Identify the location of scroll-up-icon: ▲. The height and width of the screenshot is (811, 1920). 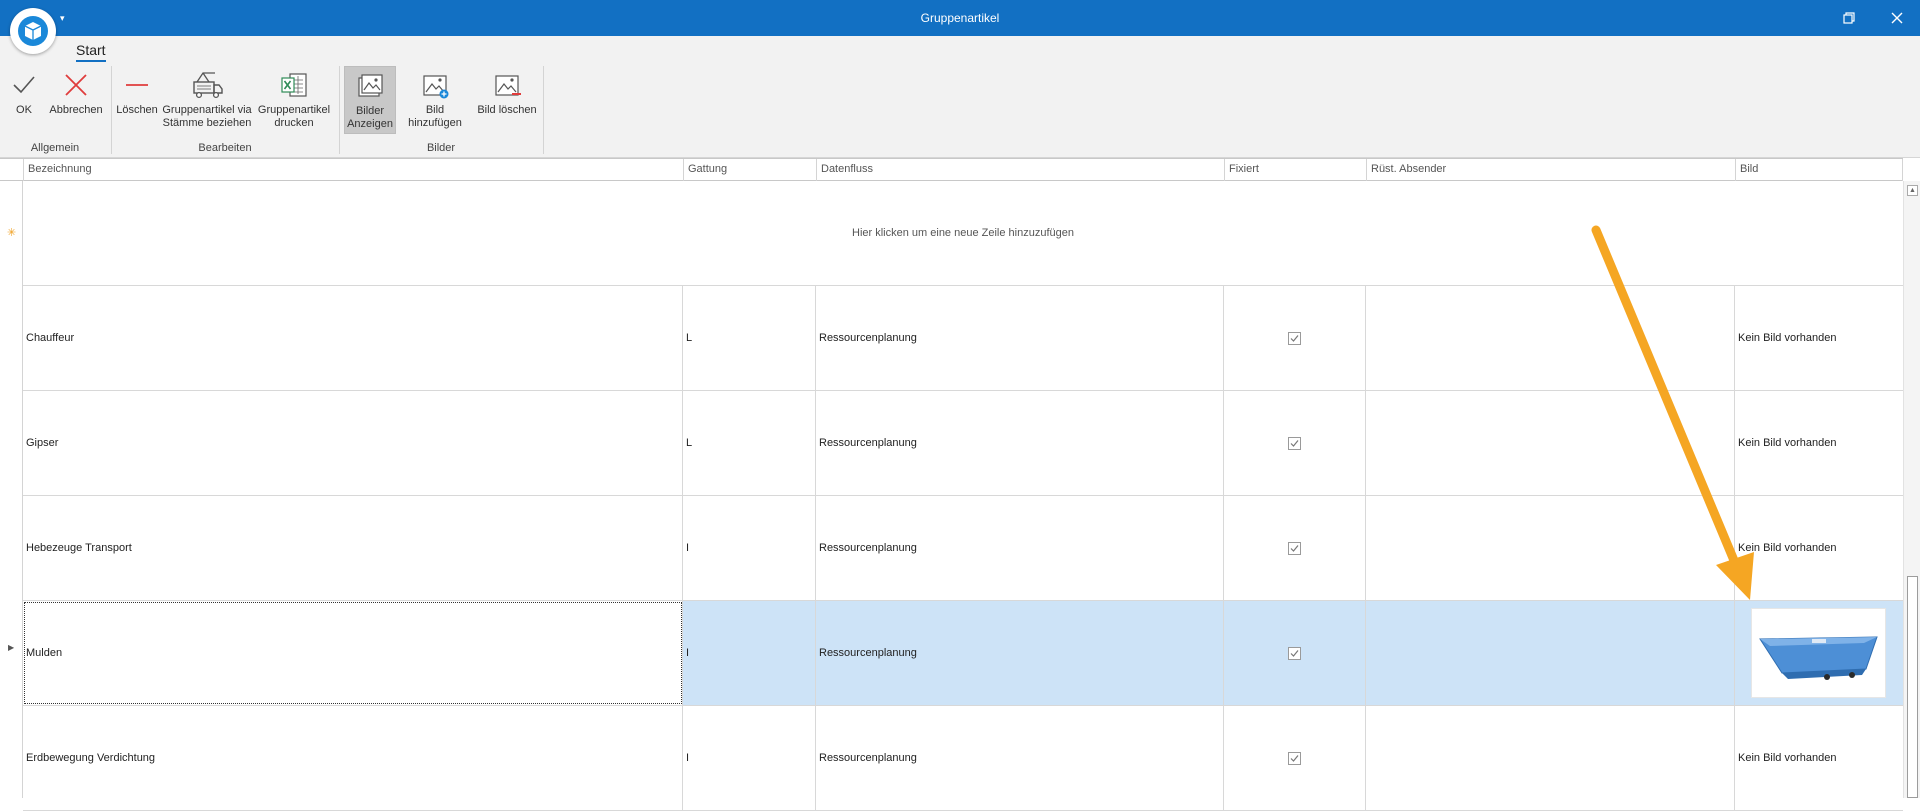
(1912, 190).